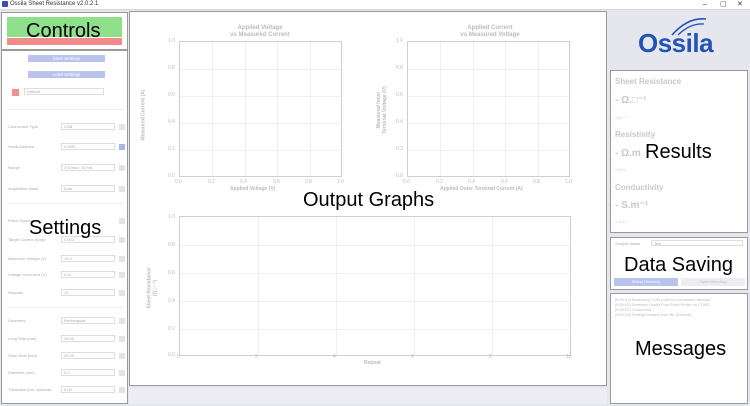  Describe the element at coordinates (490, 357) in the screenshot. I see `chart3-xtick: 8` at that location.